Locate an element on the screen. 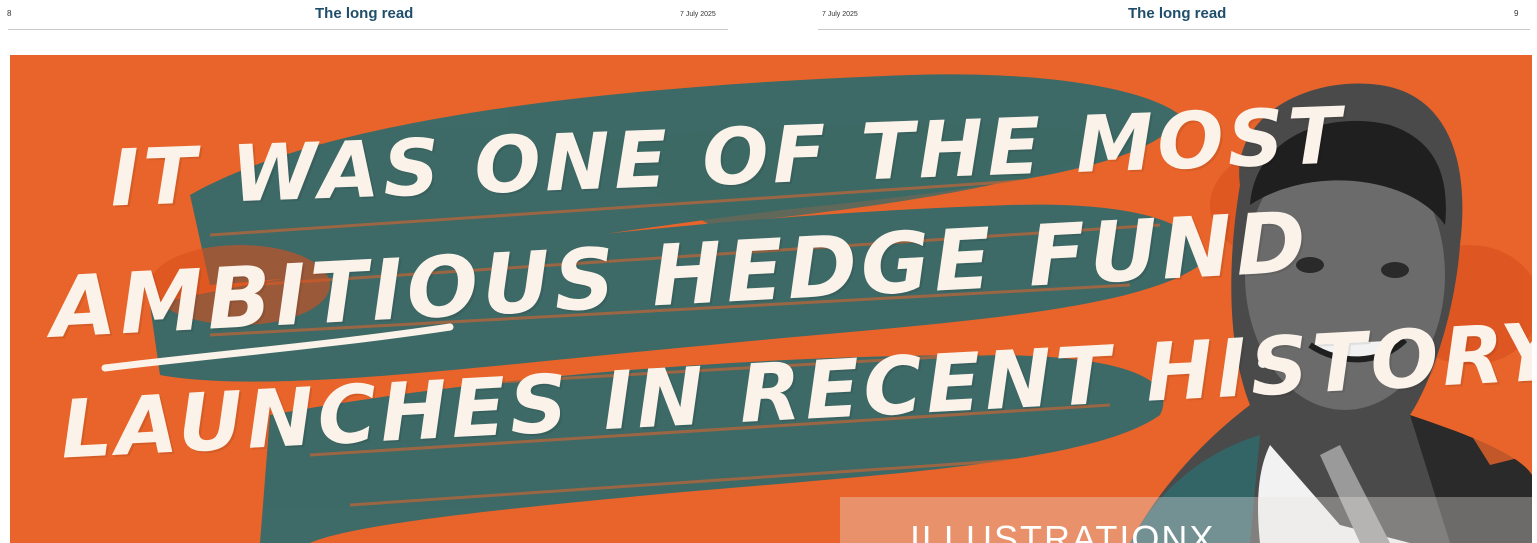  left-page-number: 8 is located at coordinates (9, 13).